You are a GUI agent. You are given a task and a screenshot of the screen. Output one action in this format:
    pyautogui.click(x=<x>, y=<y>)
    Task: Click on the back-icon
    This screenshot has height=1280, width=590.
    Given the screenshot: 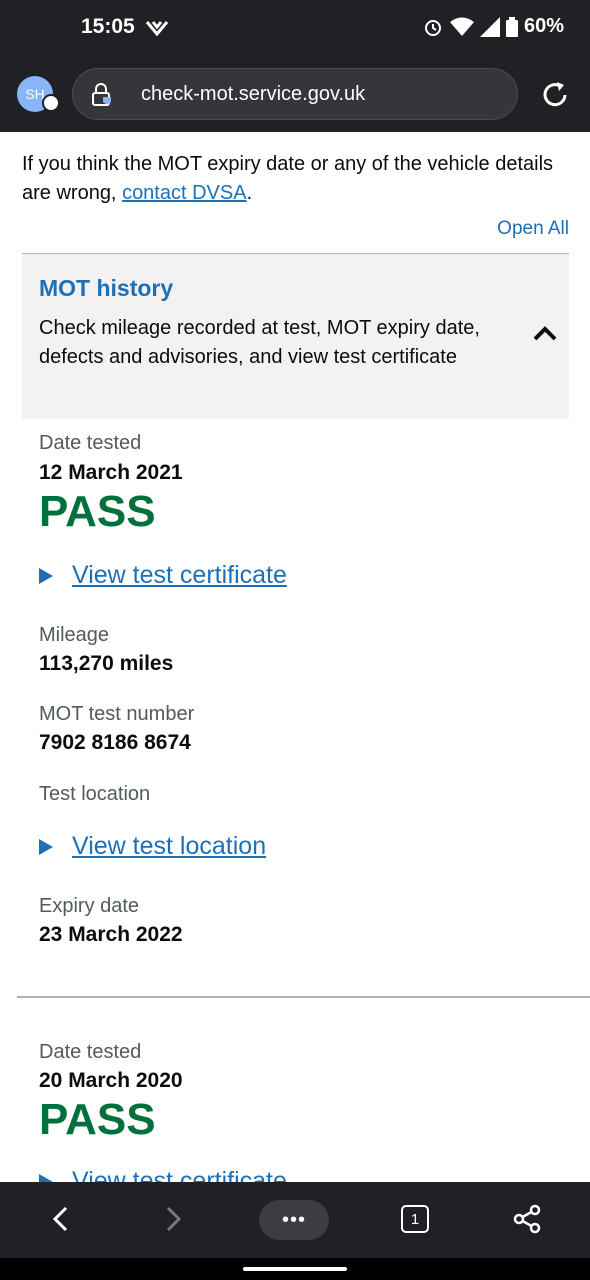 What is the action you would take?
    pyautogui.click(x=60, y=1219)
    